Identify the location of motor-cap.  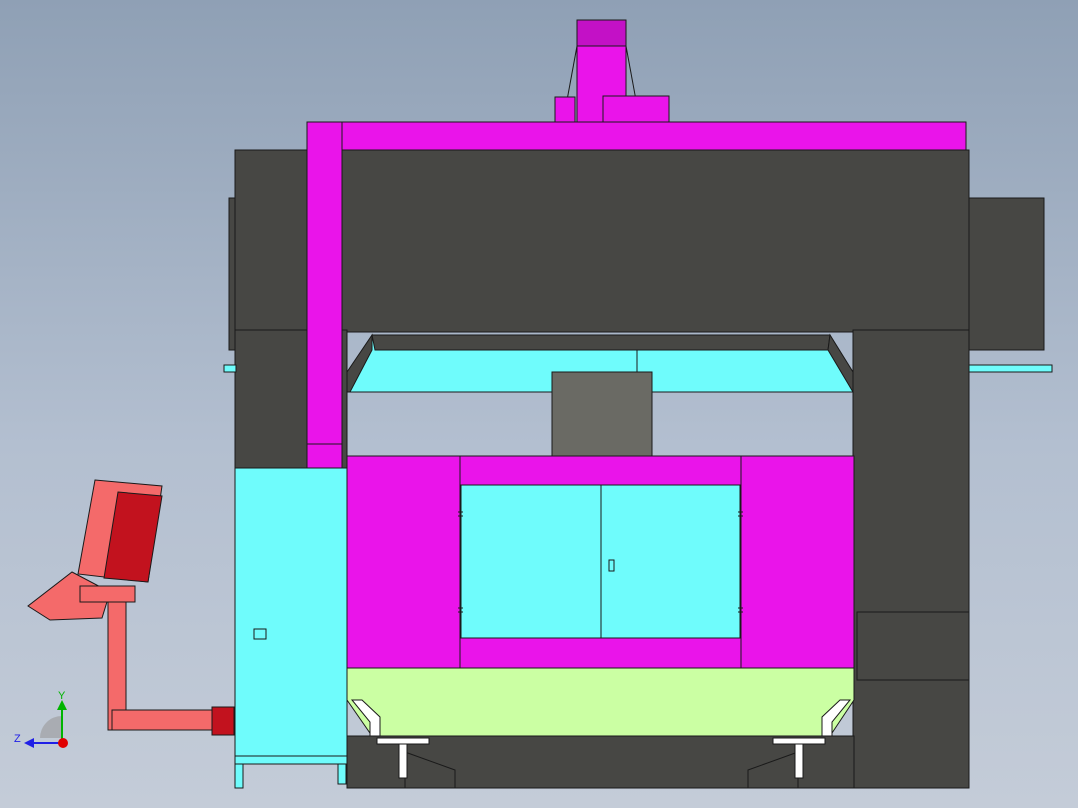
(601, 33).